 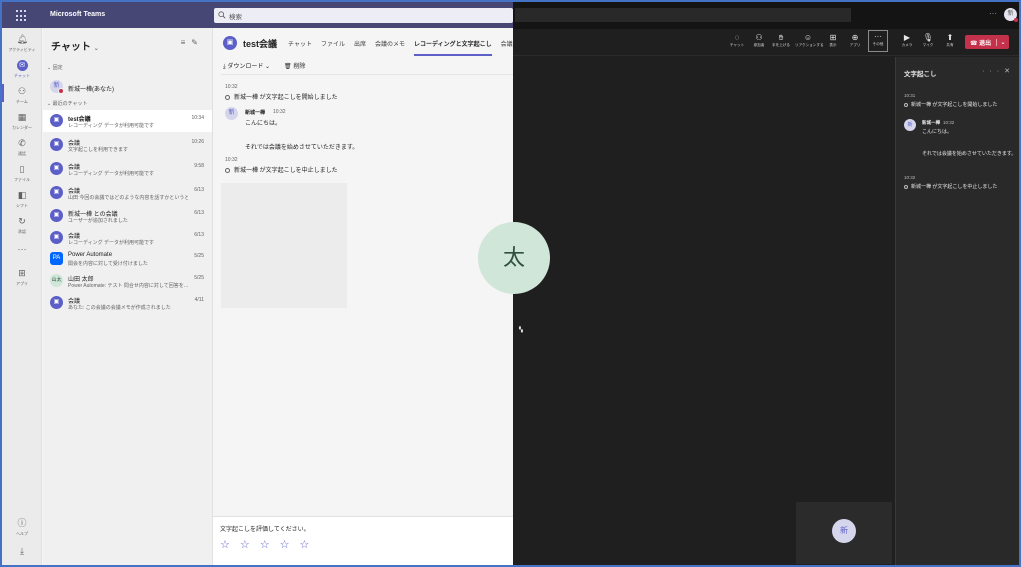 What do you see at coordinates (127, 238) in the screenshot?
I see `chat-item: ▣ 会議 レコーディング データが利用可能です 6/13` at bounding box center [127, 238].